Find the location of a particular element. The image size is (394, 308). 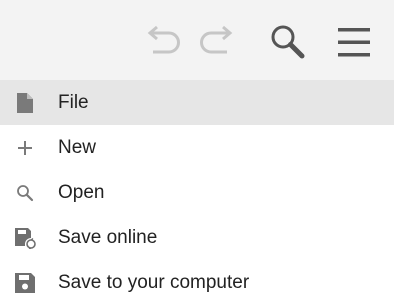

search-button is located at coordinates (288, 42).